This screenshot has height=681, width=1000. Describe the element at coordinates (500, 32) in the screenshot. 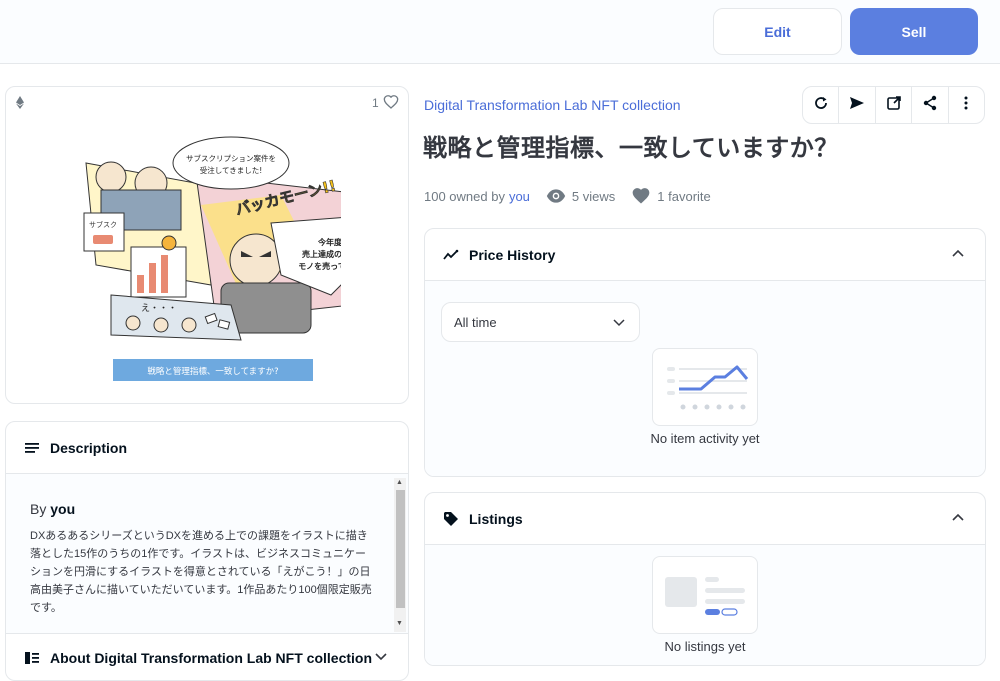

I see `top-action-bar: Edit Sell` at that location.